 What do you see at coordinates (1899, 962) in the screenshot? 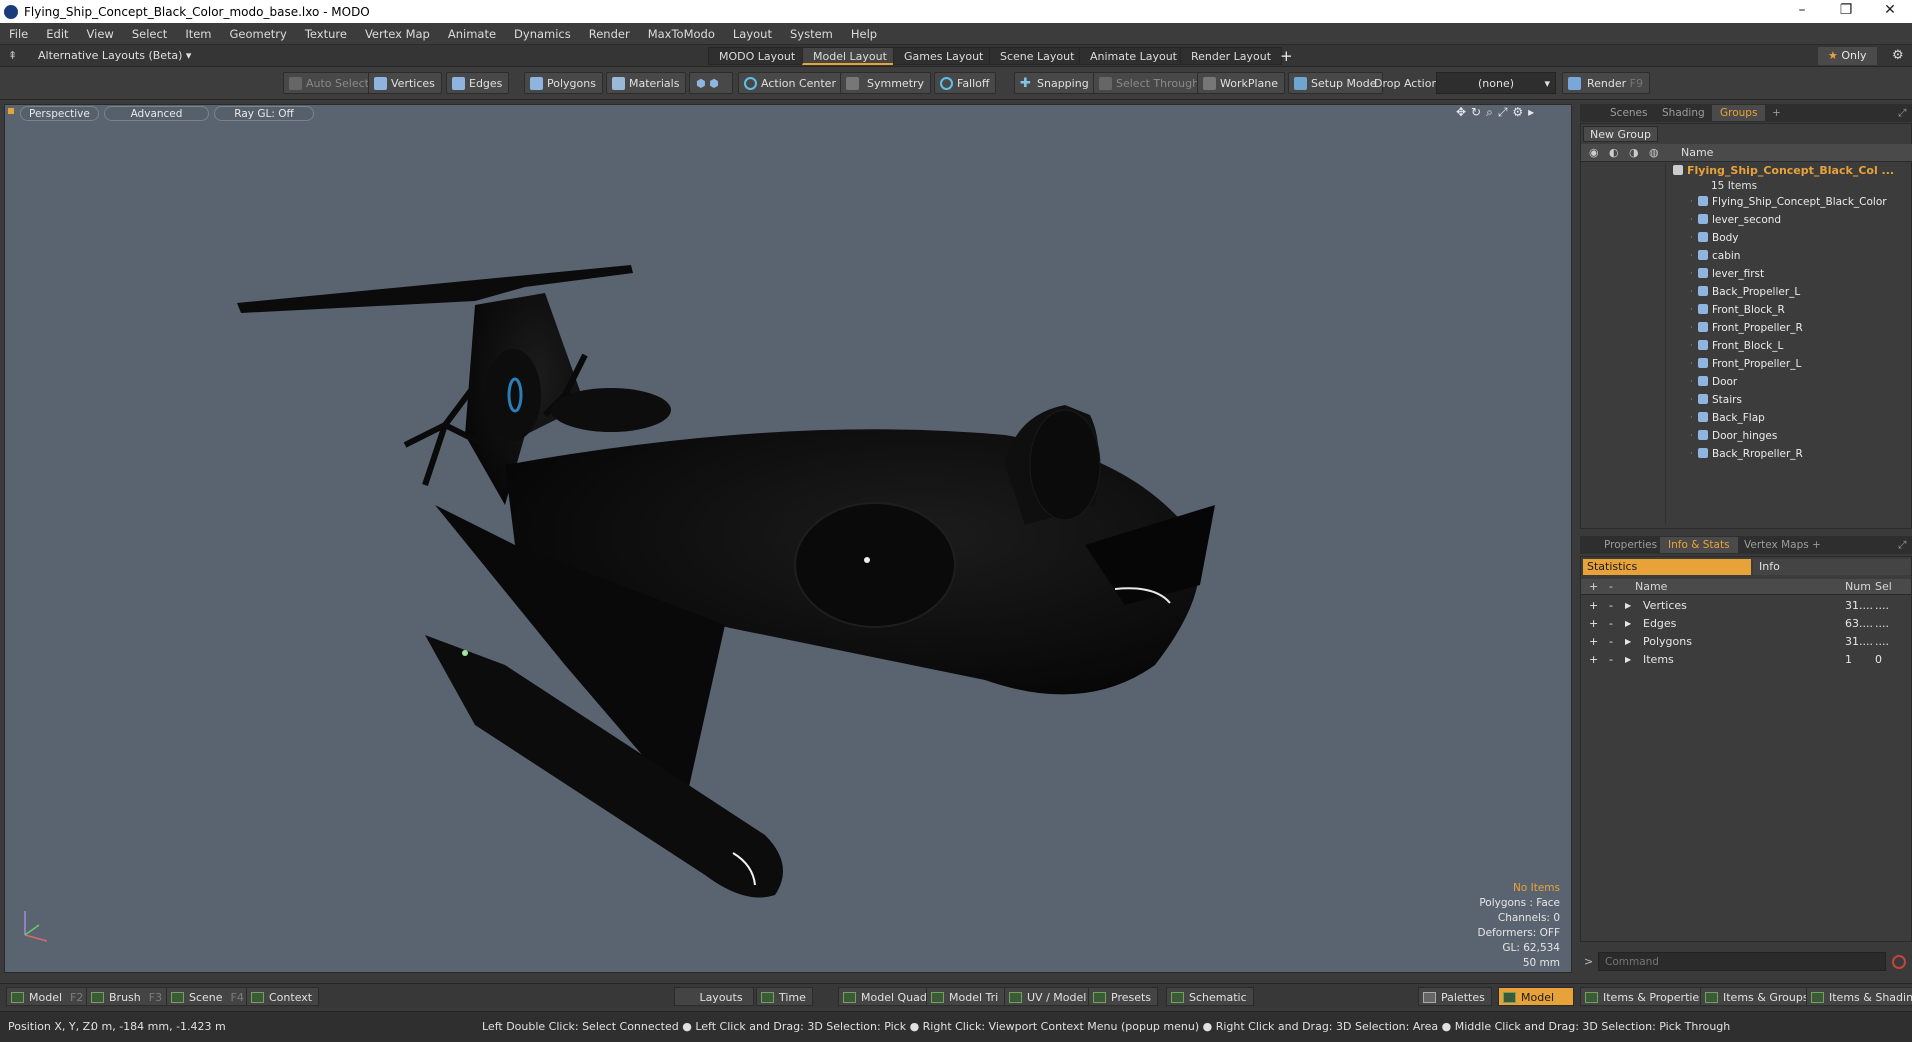
I see `record-icon` at bounding box center [1899, 962].